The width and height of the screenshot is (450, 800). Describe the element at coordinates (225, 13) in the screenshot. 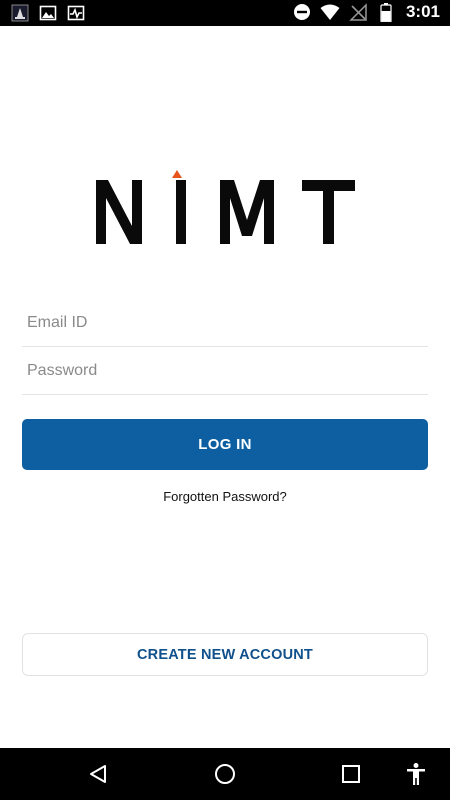

I see `status-bar: 3:01` at that location.